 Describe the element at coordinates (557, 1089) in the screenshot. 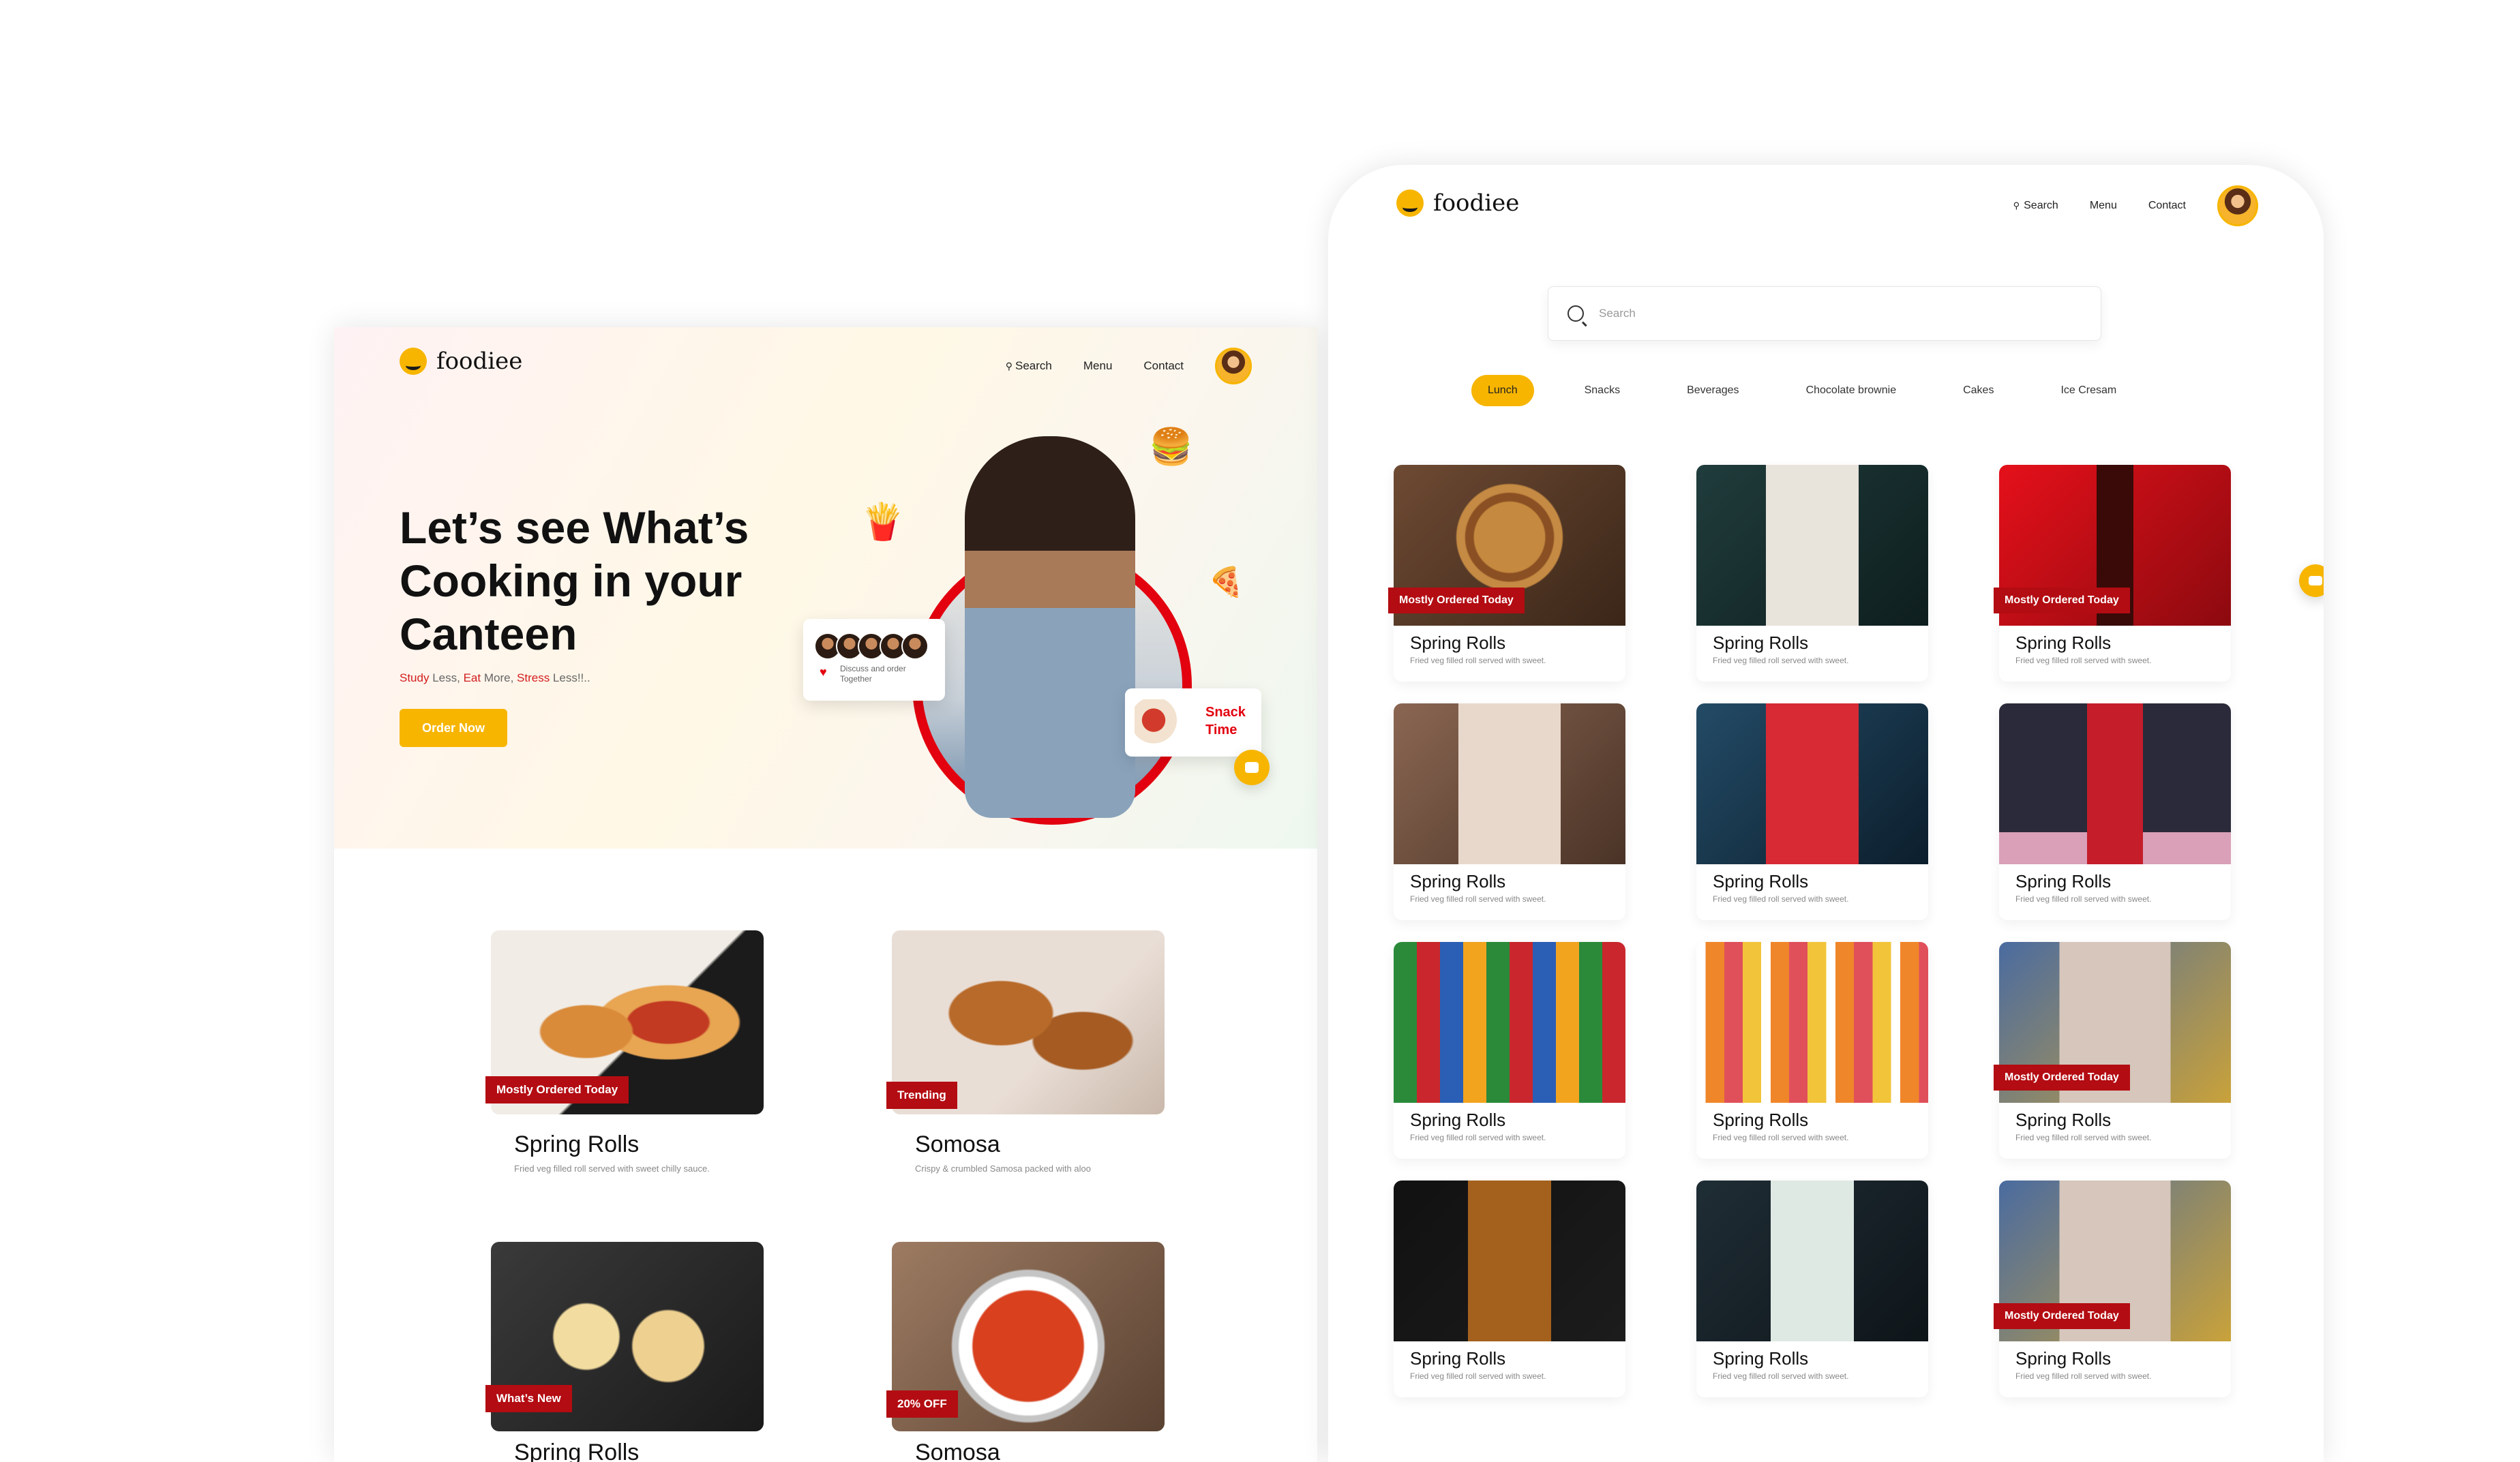

I see `food-tag: Mostly Ordered Today` at that location.